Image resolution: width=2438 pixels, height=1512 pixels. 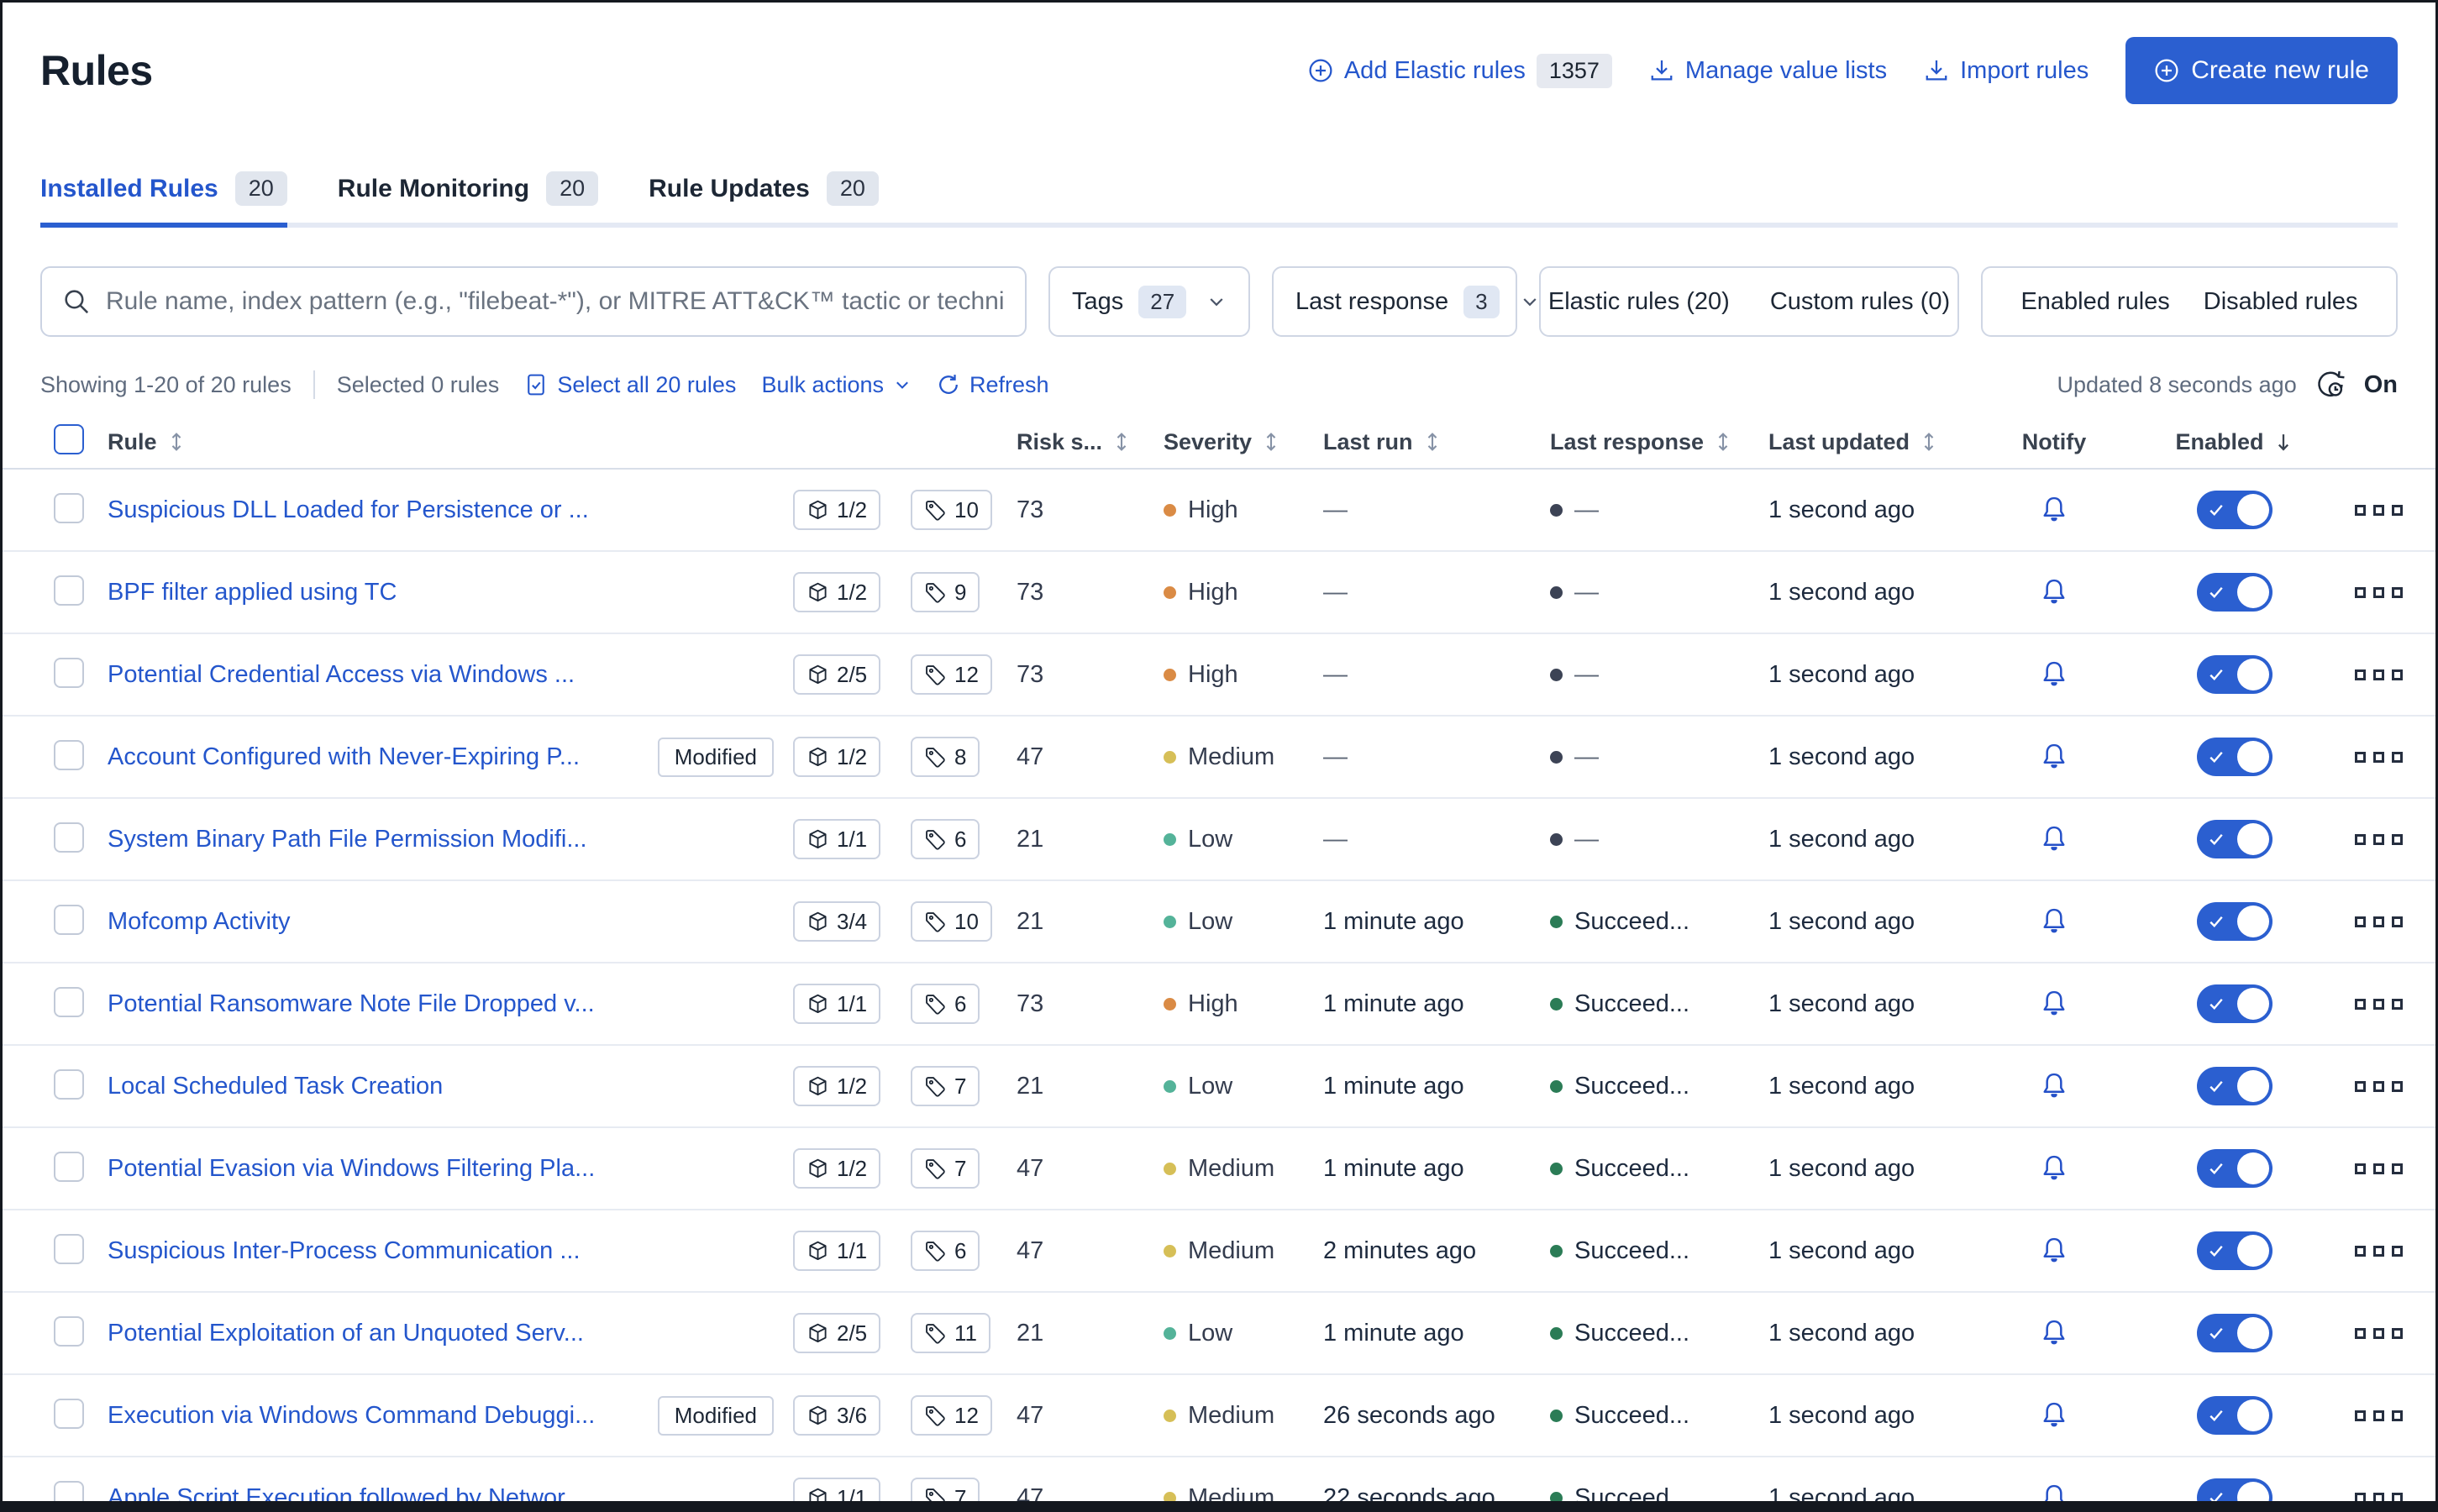 What do you see at coordinates (2261, 70) in the screenshot?
I see `create-new-rule-button: Create new rule` at bounding box center [2261, 70].